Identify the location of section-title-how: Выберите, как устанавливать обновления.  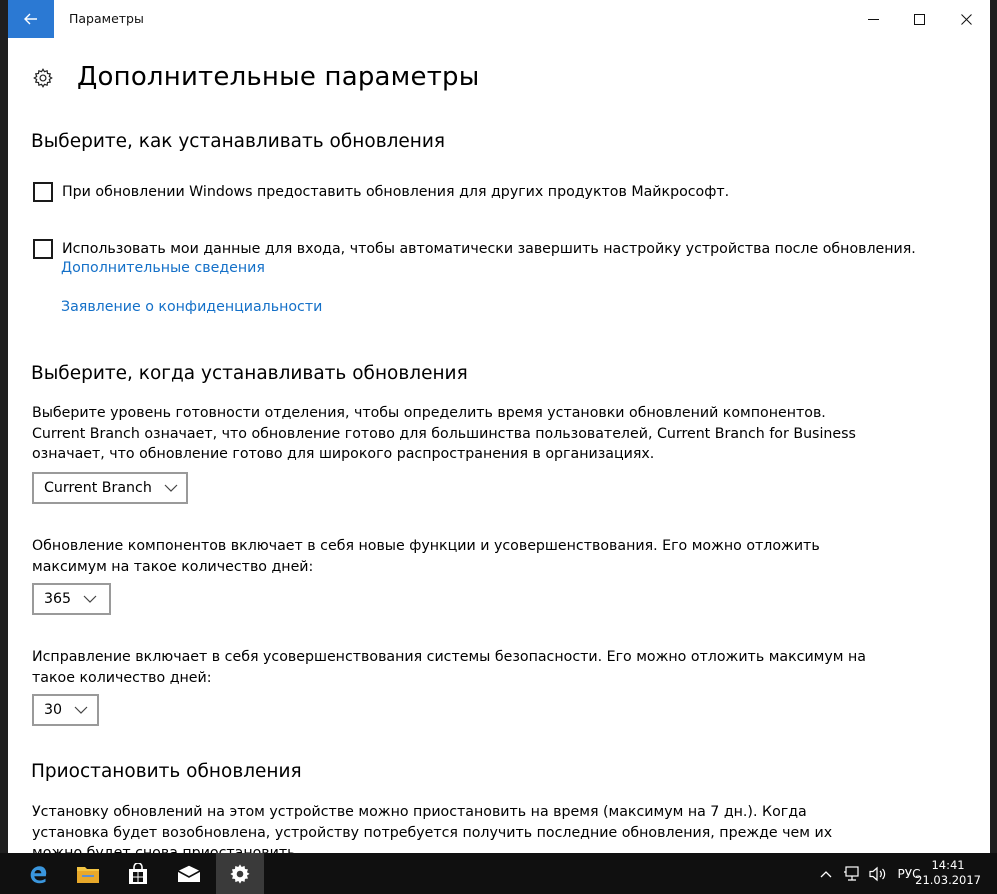
(238, 141).